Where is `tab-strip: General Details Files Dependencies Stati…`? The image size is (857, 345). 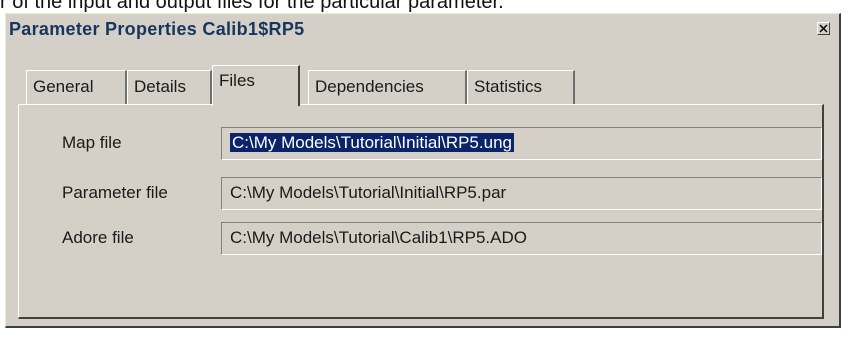
tab-strip: General Details Files Dependencies Stati… is located at coordinates (326, 85).